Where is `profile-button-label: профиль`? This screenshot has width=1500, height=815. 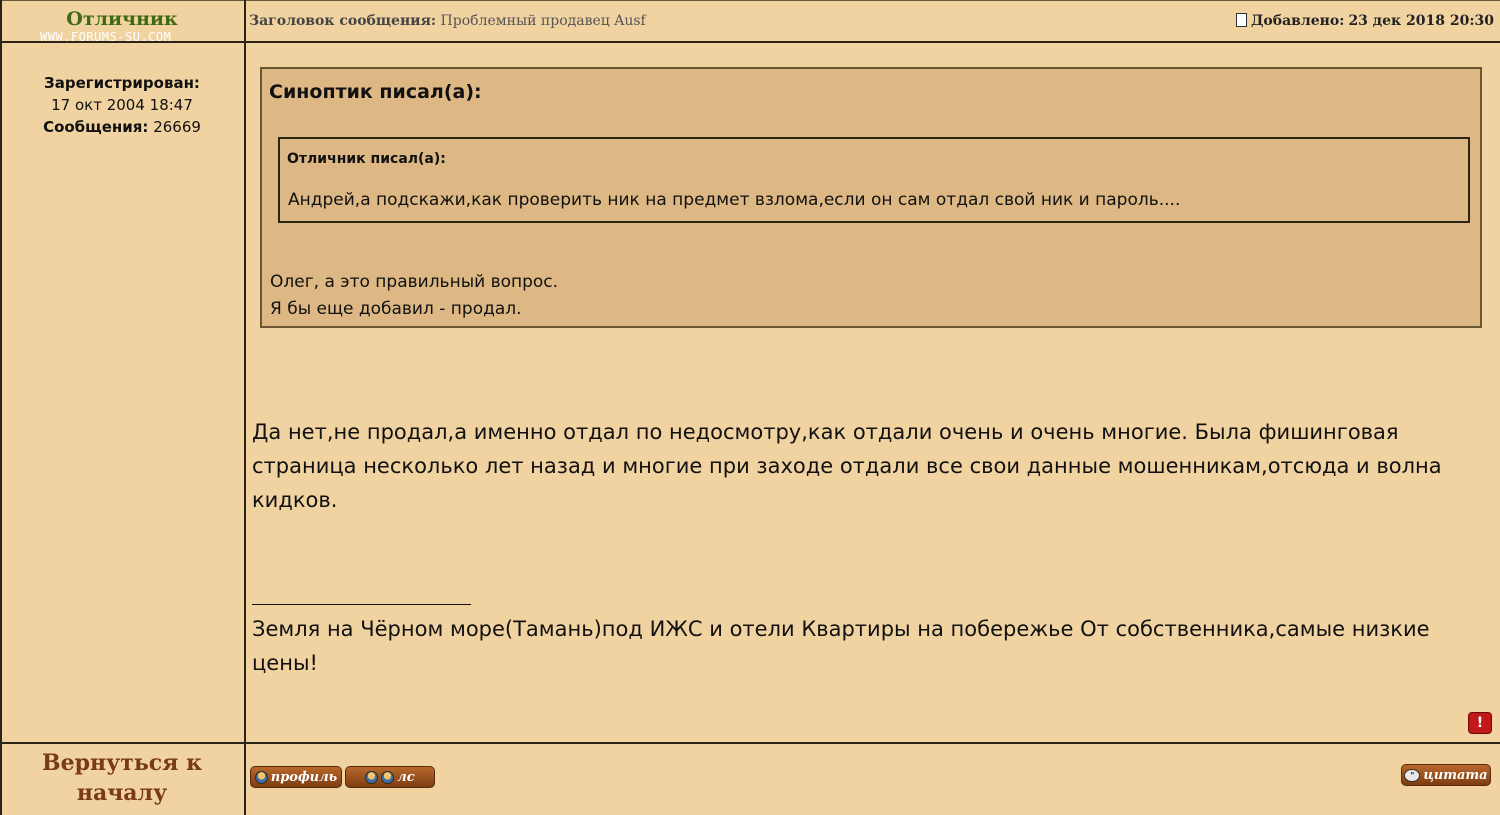 profile-button-label: профиль is located at coordinates (304, 777).